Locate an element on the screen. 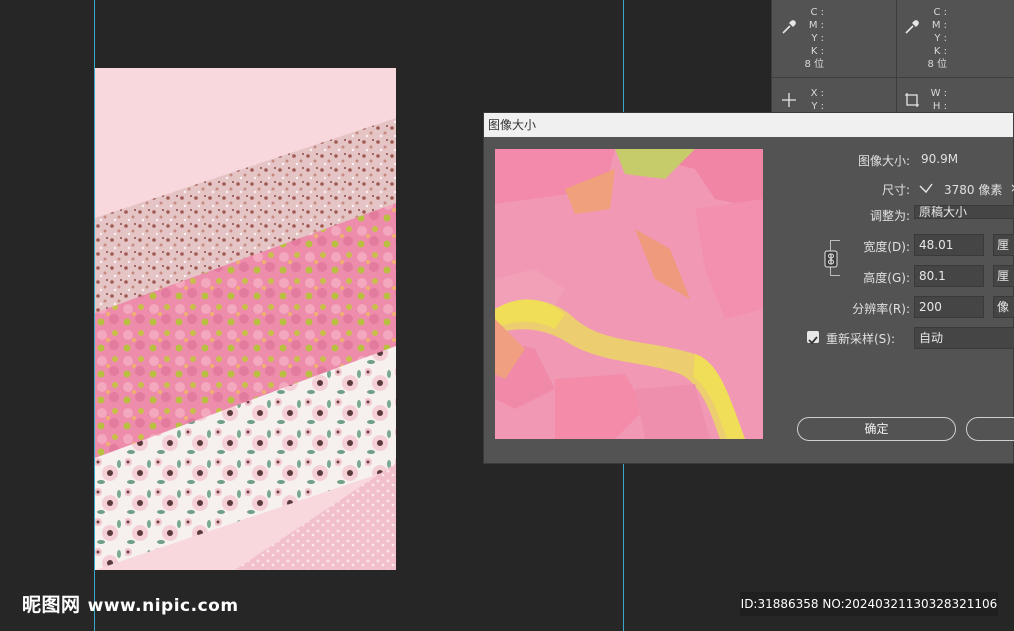 Image resolution: width=1014 pixels, height=631 pixels. height-unit-select: 厘 is located at coordinates (1003, 276).